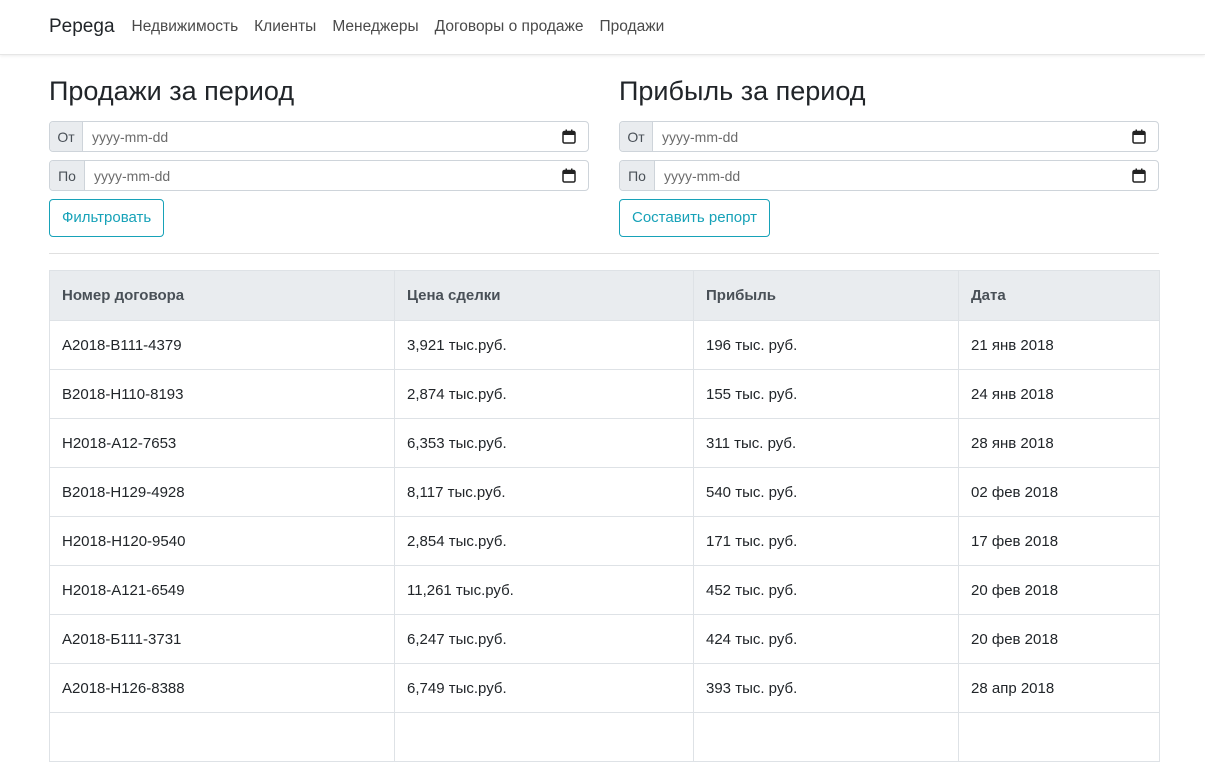 This screenshot has width=1205, height=762. I want to click on profit-from-date-input: yyyy-mm-dd, so click(905, 136).